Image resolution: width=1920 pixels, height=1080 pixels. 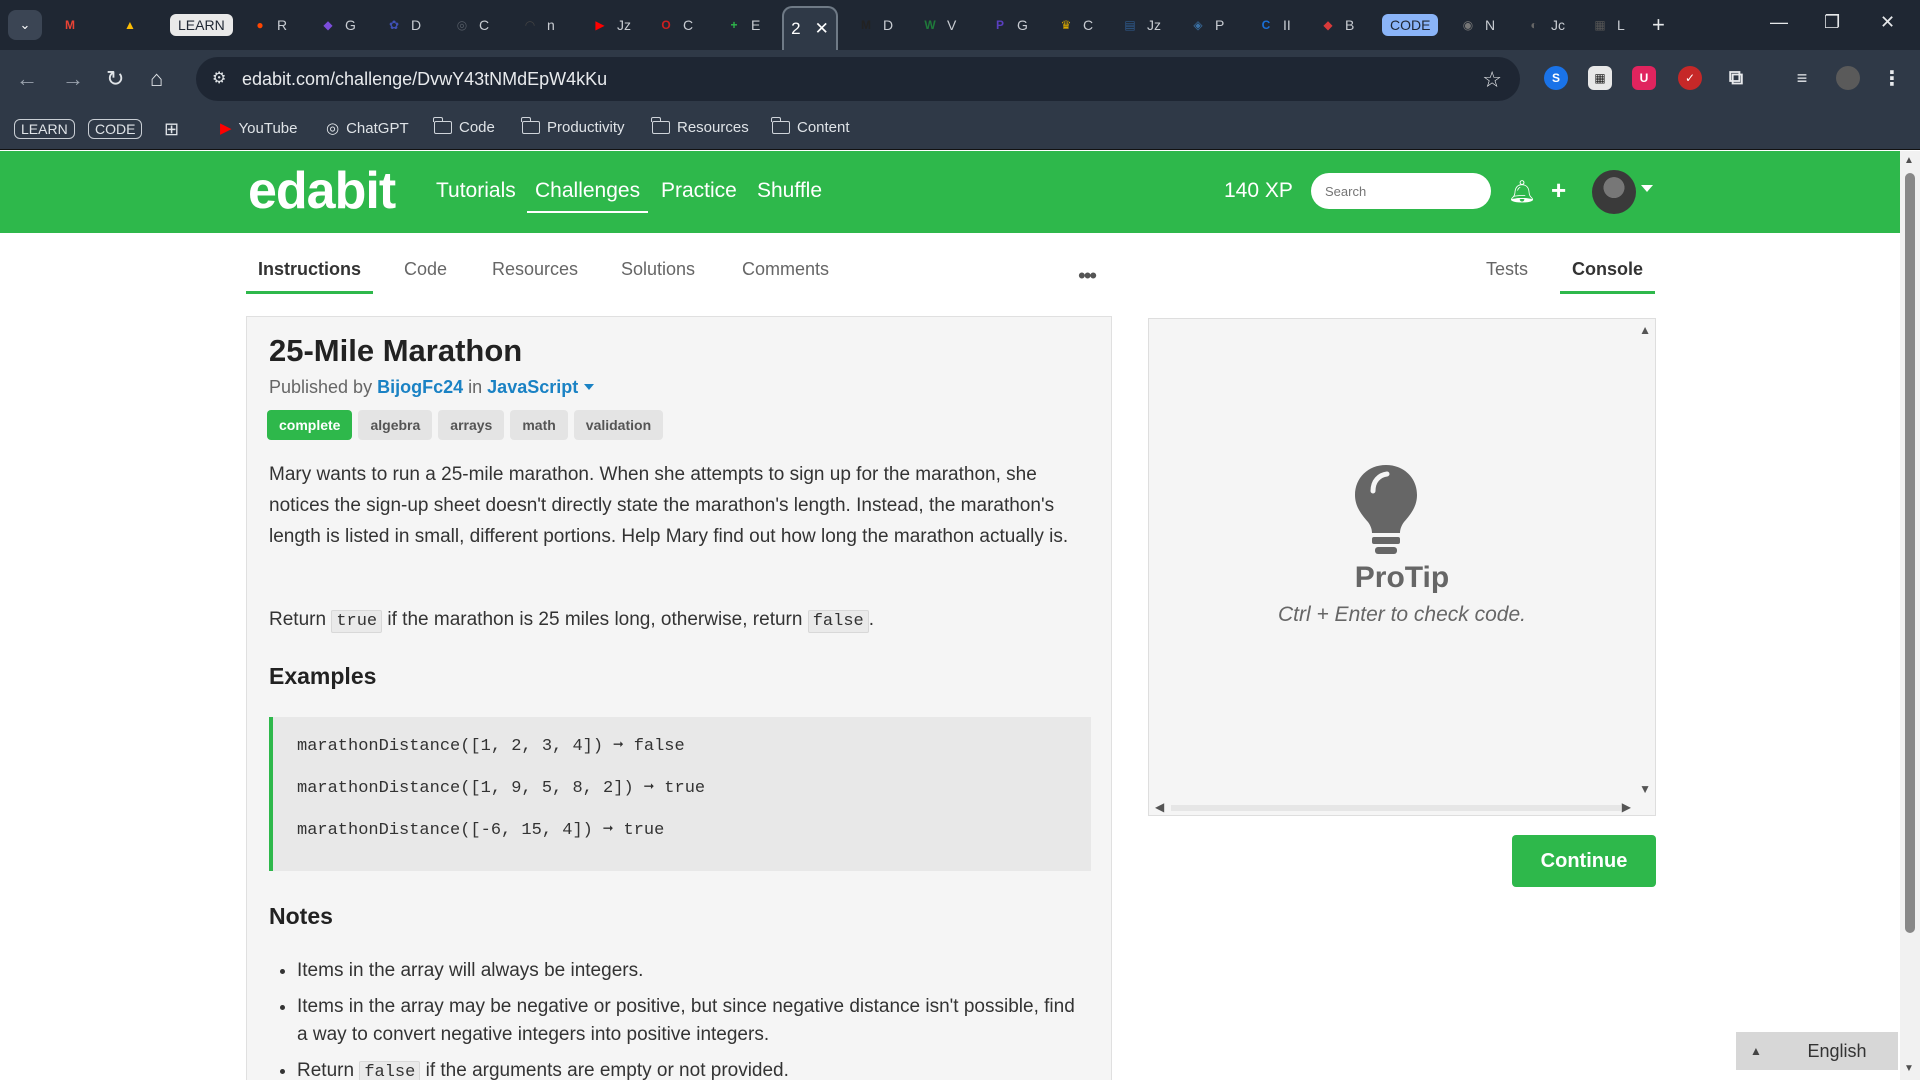 What do you see at coordinates (1087, 276) in the screenshot?
I see `more-options-icon: •••` at bounding box center [1087, 276].